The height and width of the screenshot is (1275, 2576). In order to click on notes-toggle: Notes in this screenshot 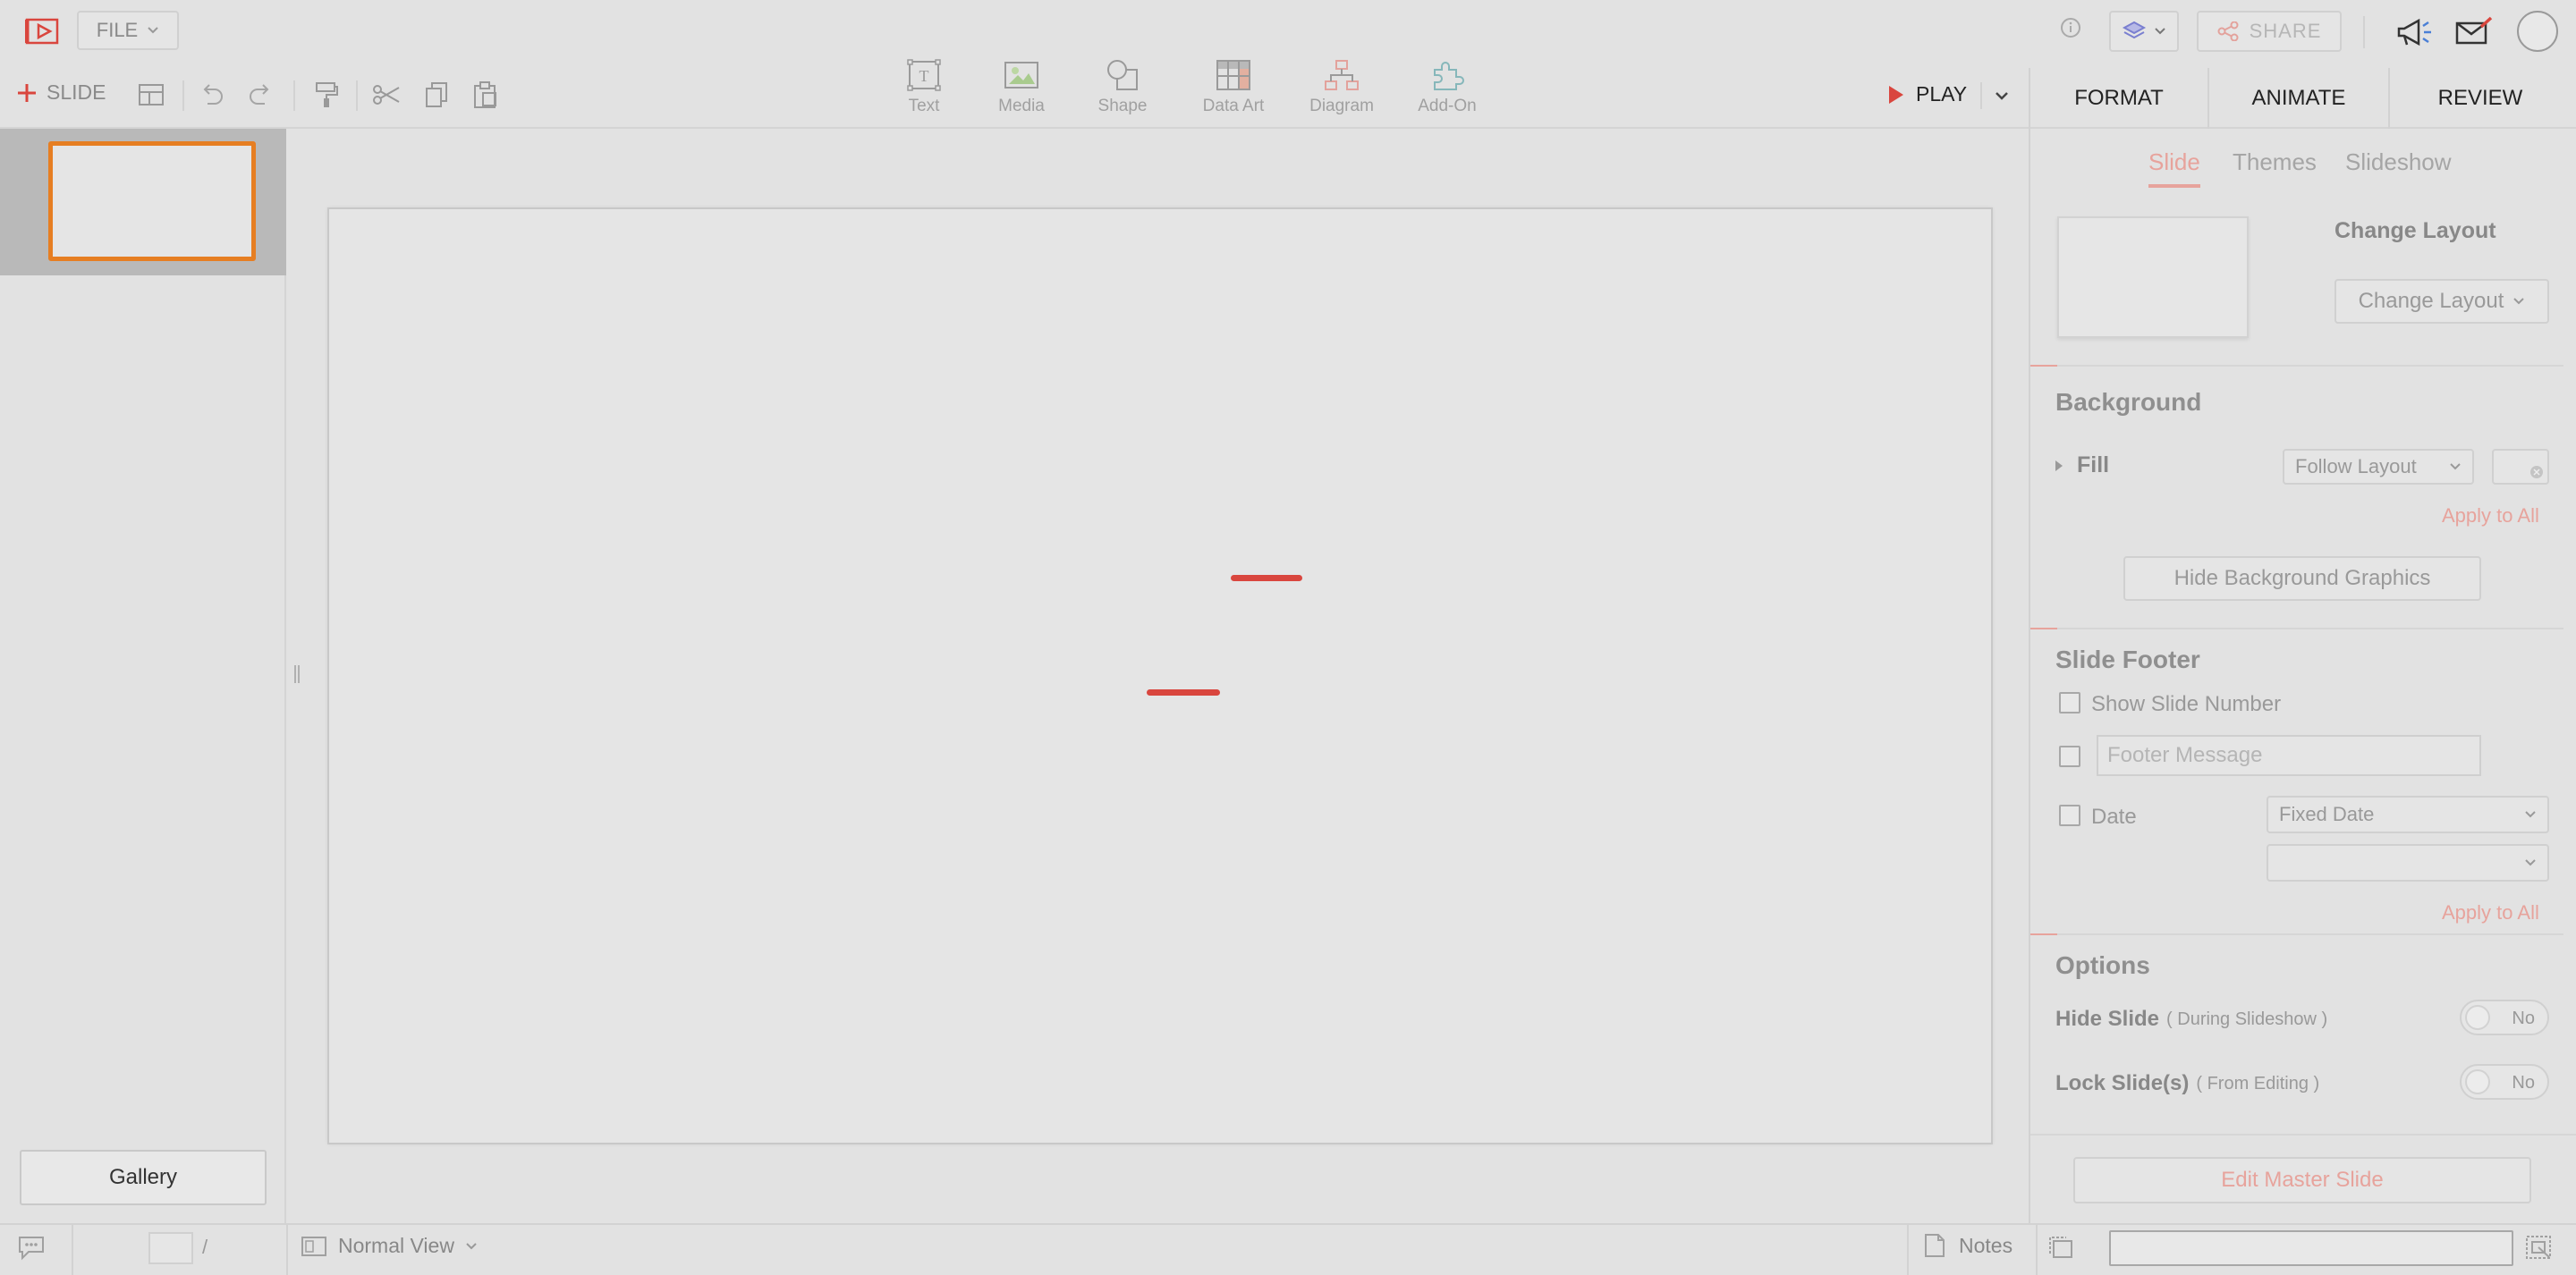, I will do `click(1967, 1245)`.